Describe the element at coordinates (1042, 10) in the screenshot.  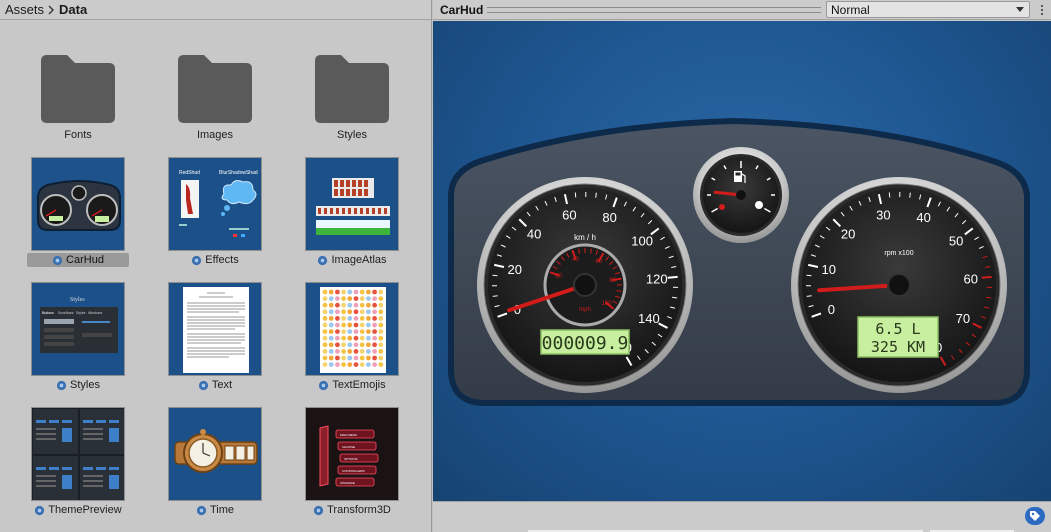
I see `kebab-menu-icon` at that location.